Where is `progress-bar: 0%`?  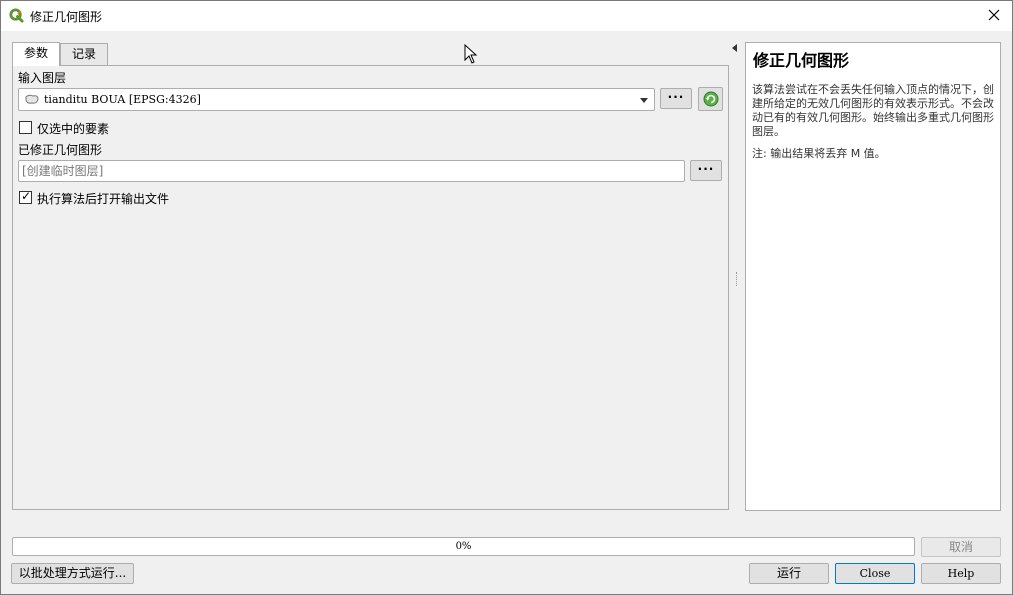 progress-bar: 0% is located at coordinates (463, 546).